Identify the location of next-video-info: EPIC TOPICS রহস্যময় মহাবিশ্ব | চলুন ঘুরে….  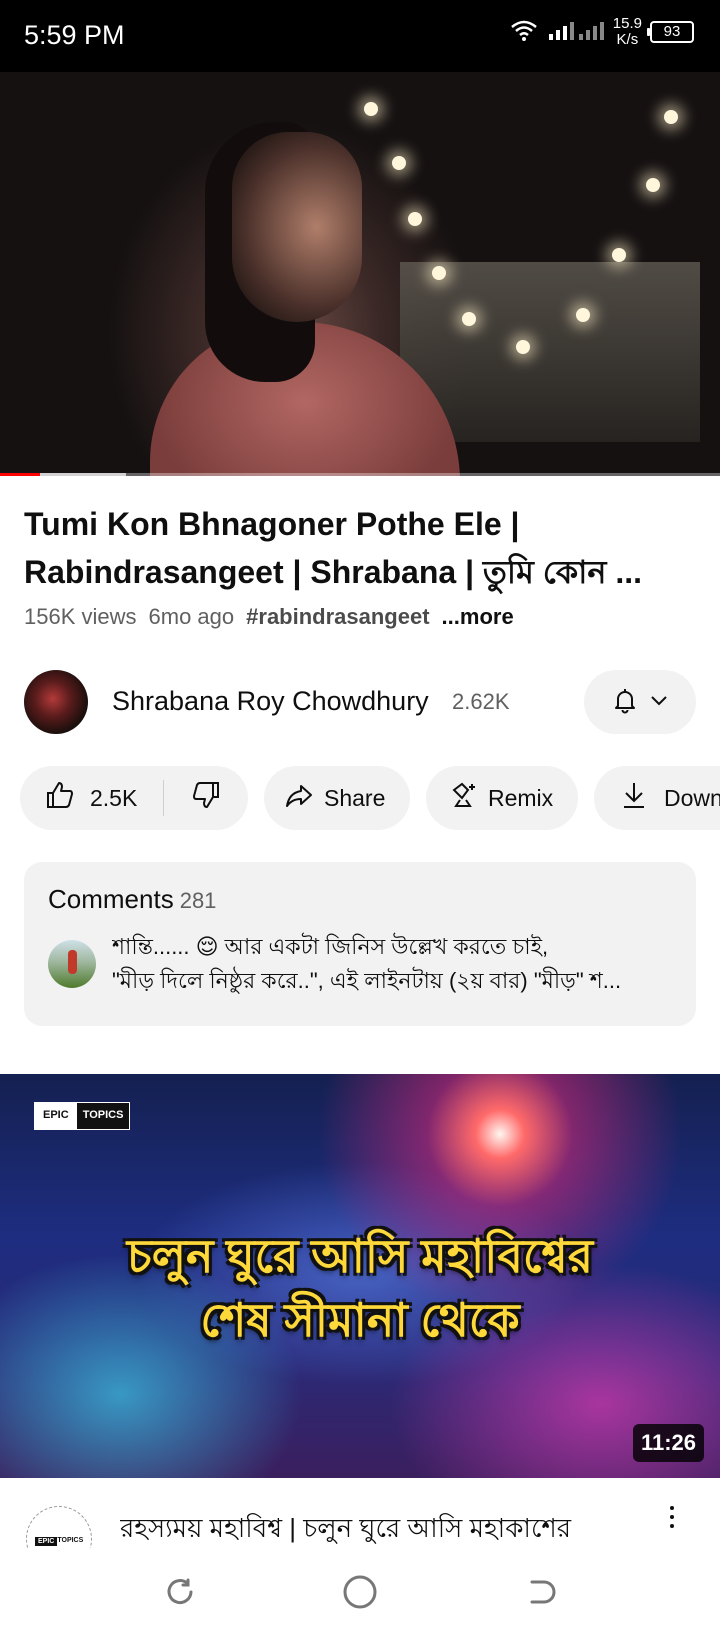
(360, 1525).